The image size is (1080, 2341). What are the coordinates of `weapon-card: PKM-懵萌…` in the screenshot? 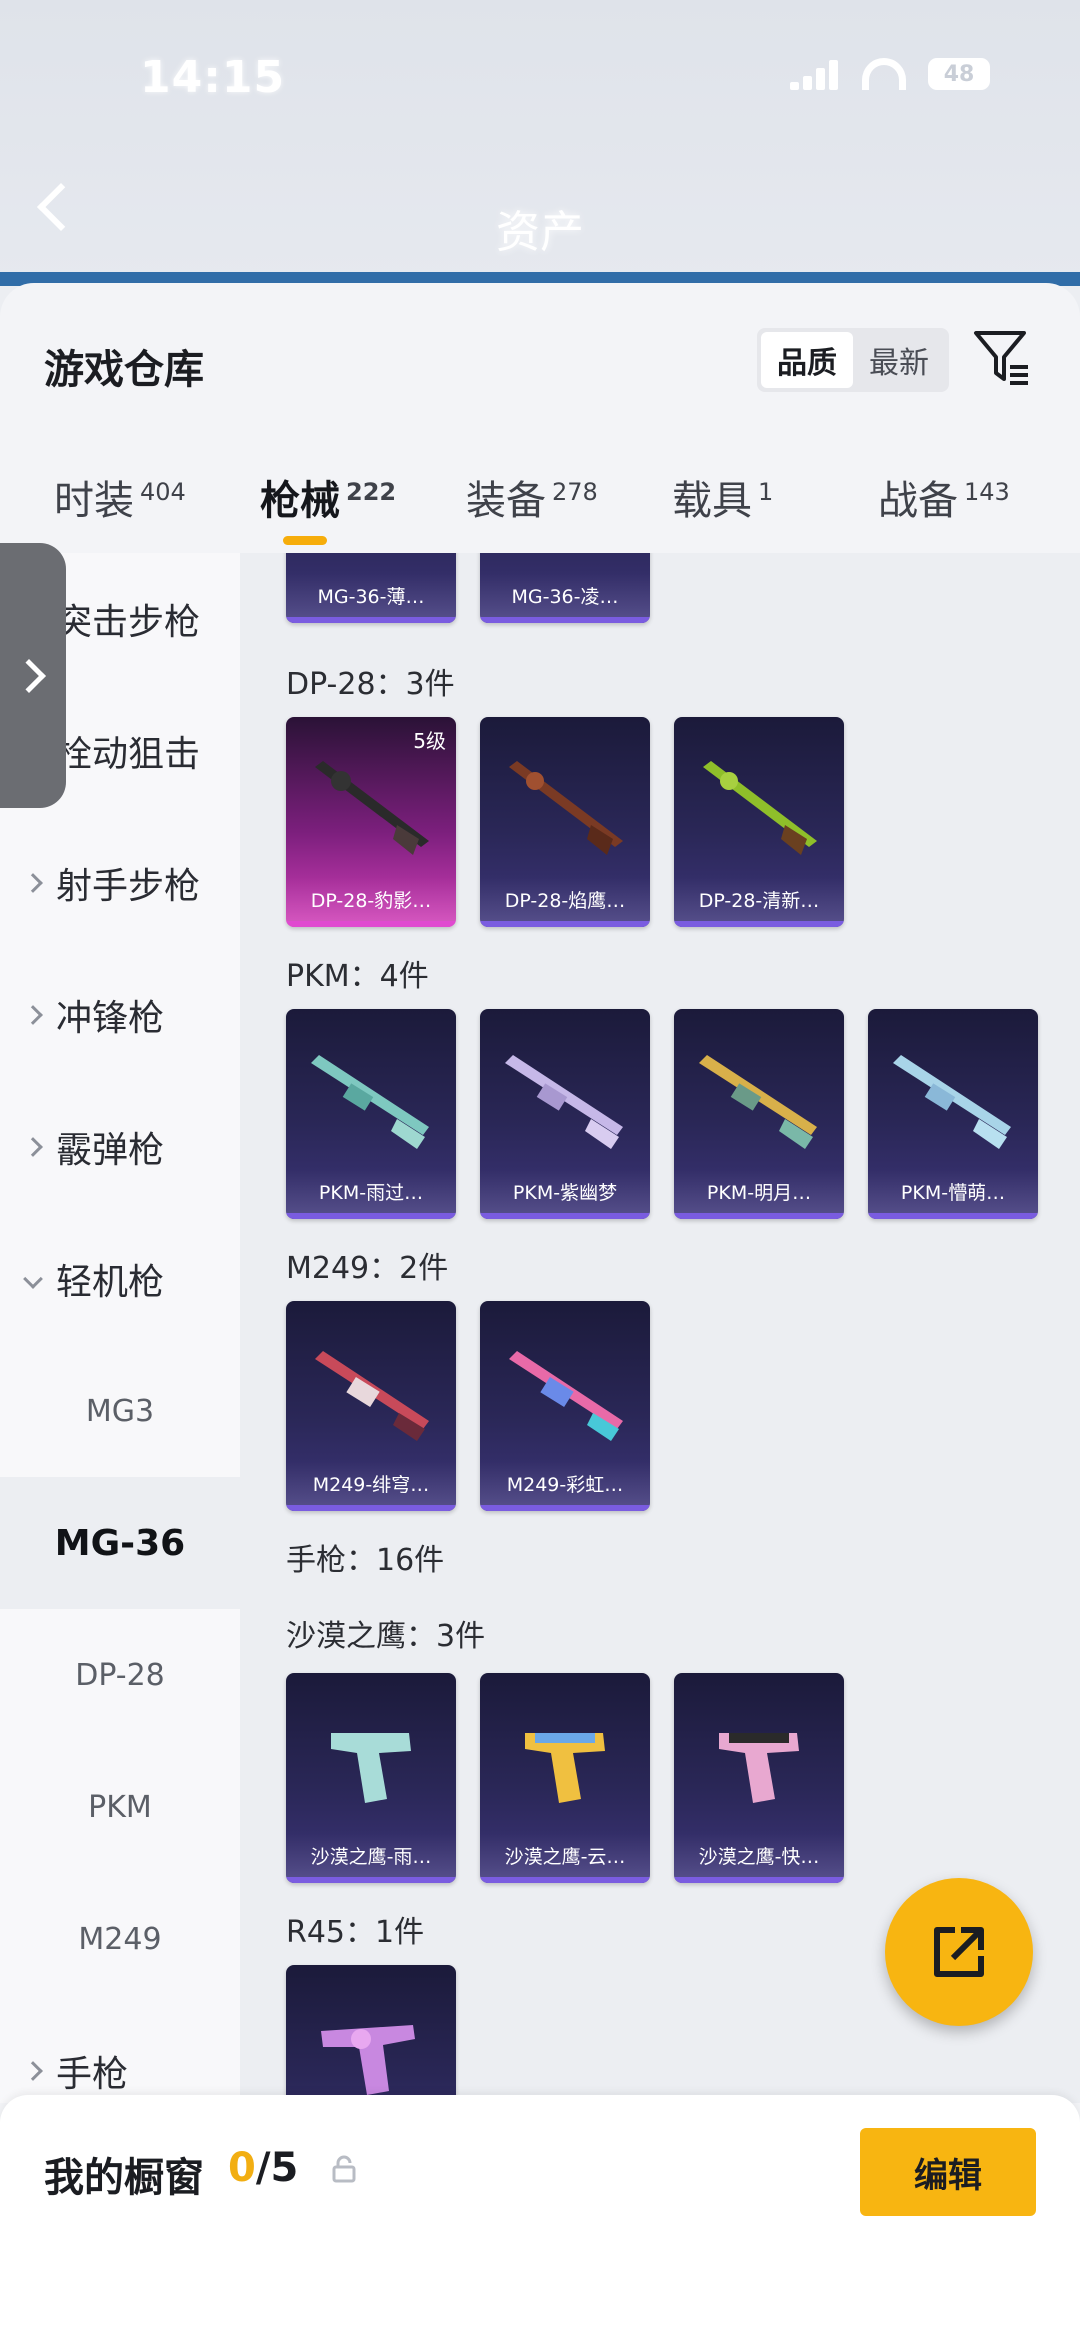 It's located at (953, 1114).